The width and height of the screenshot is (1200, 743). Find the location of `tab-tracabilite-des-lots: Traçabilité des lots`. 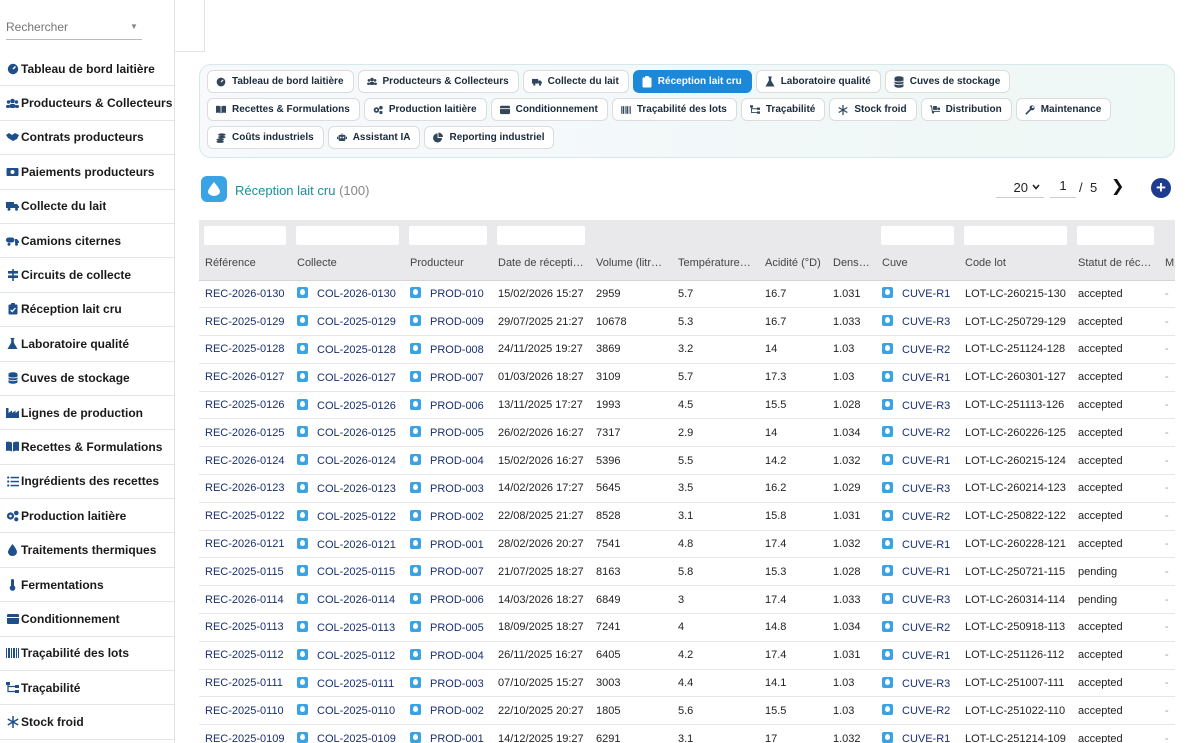

tab-tracabilite-des-lots: Traçabilité des lots is located at coordinates (674, 109).